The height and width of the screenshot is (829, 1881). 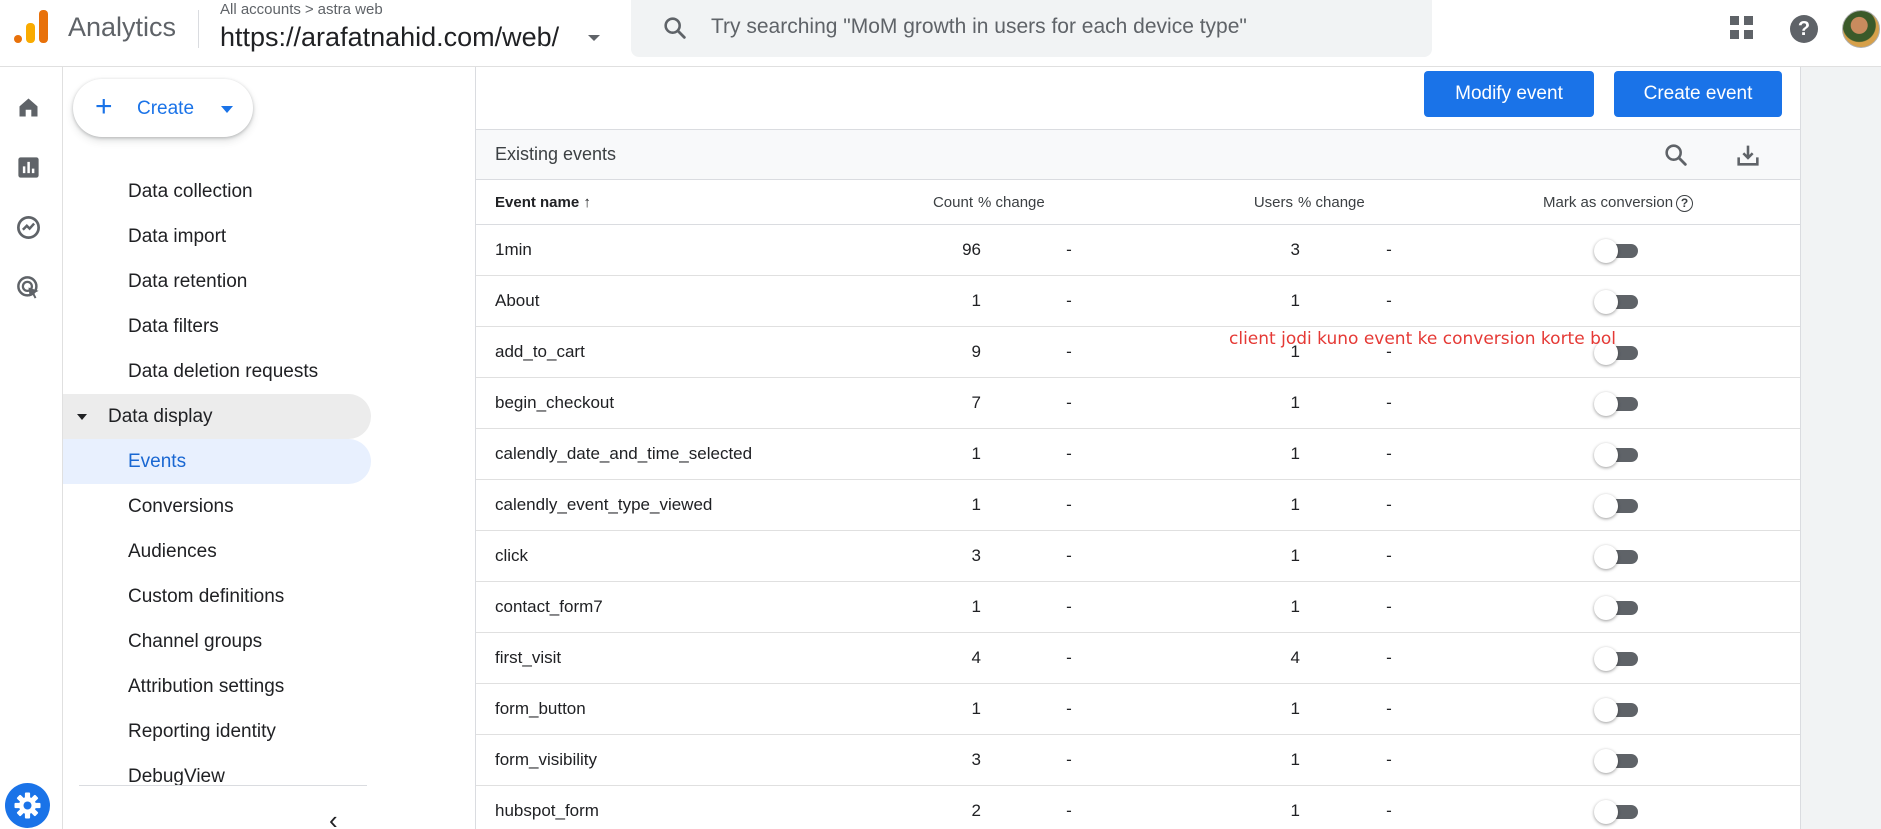 What do you see at coordinates (976, 810) in the screenshot?
I see `count-cell: 2` at bounding box center [976, 810].